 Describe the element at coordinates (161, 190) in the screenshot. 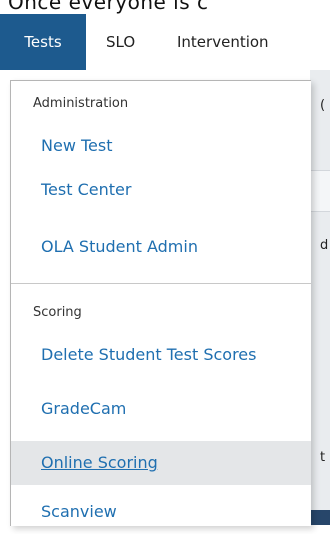

I see `menu-item-test-center: Test Center` at that location.